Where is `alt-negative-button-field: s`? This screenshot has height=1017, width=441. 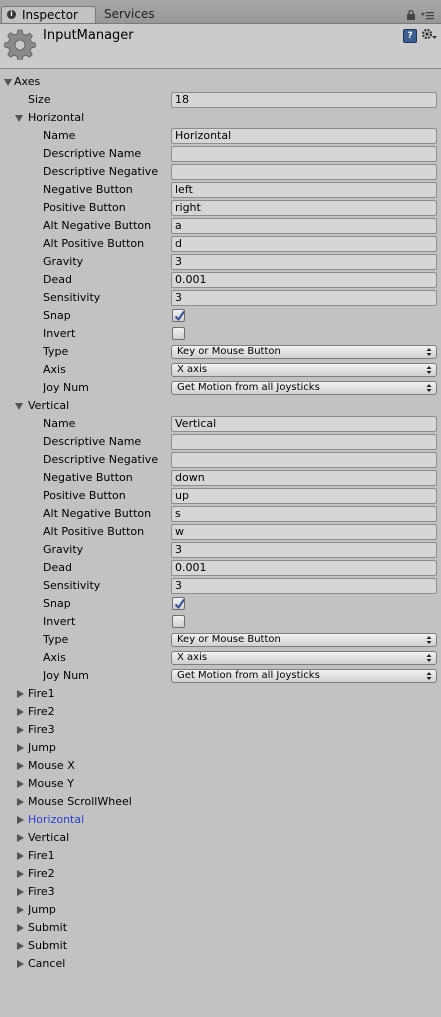
alt-negative-button-field: s is located at coordinates (304, 514).